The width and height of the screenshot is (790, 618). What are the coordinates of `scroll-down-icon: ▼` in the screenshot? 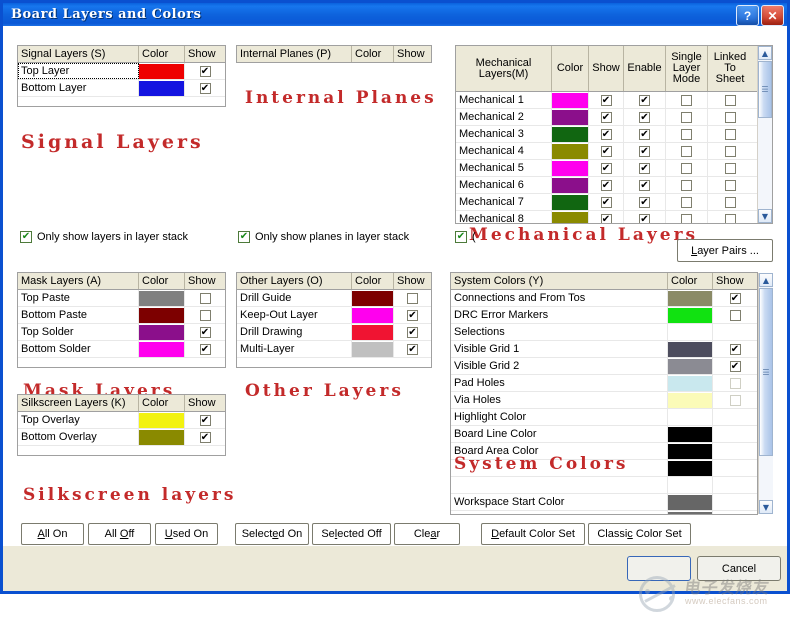 It's located at (766, 507).